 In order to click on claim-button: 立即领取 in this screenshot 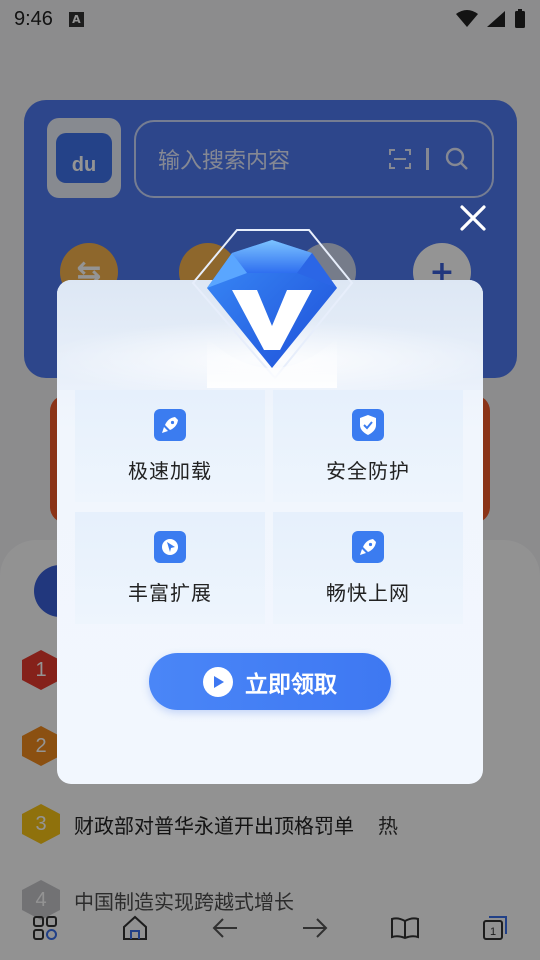, I will do `click(270, 681)`.